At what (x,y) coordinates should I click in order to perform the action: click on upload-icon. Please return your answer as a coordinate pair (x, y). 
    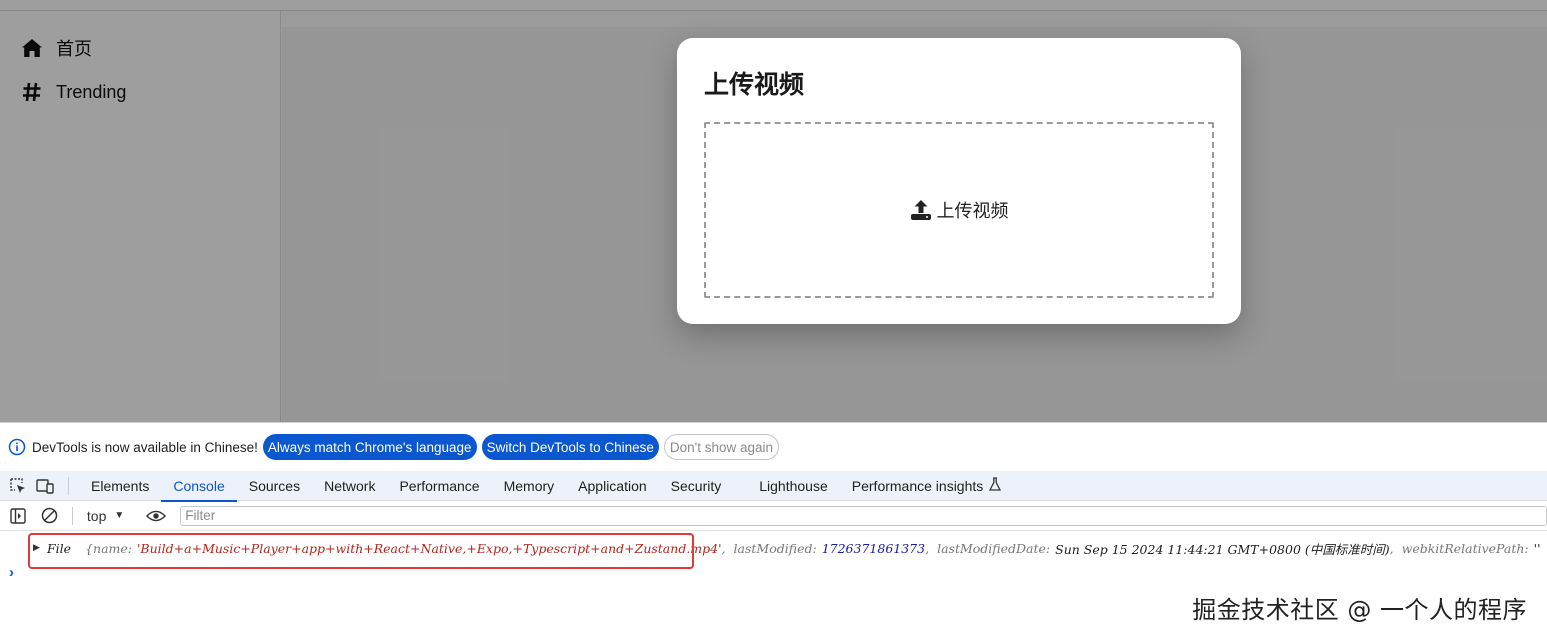
    Looking at the image, I should click on (922, 210).